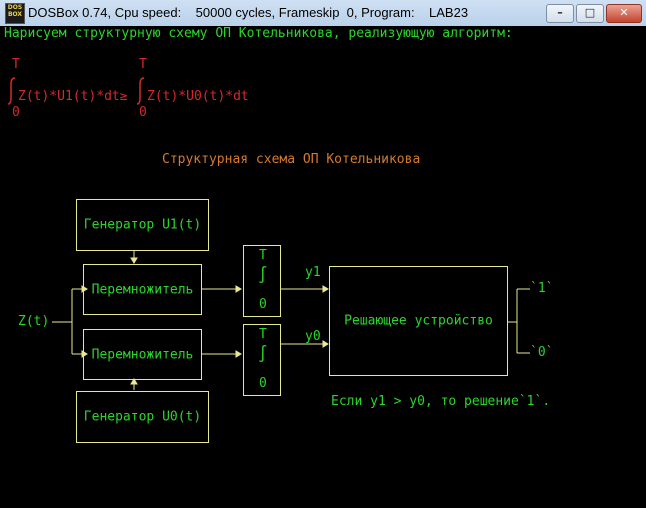 The height and width of the screenshot is (508, 646). I want to click on integrator-bottom-block: T ∫ 0, so click(262, 360).